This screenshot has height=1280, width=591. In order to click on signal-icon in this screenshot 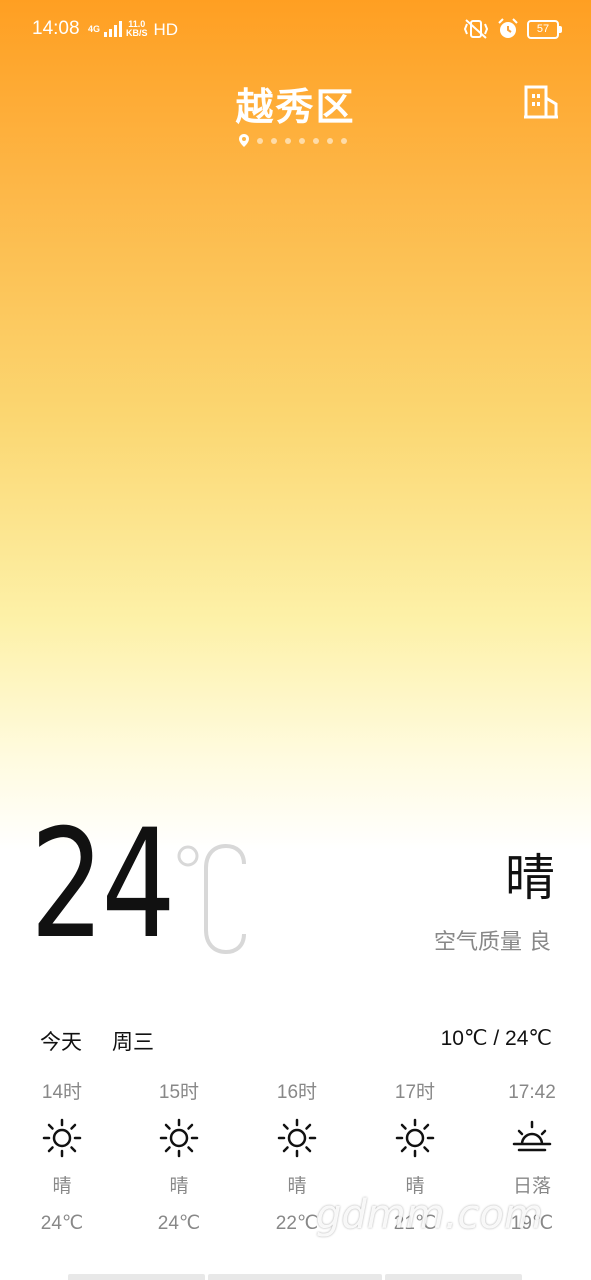, I will do `click(113, 29)`.